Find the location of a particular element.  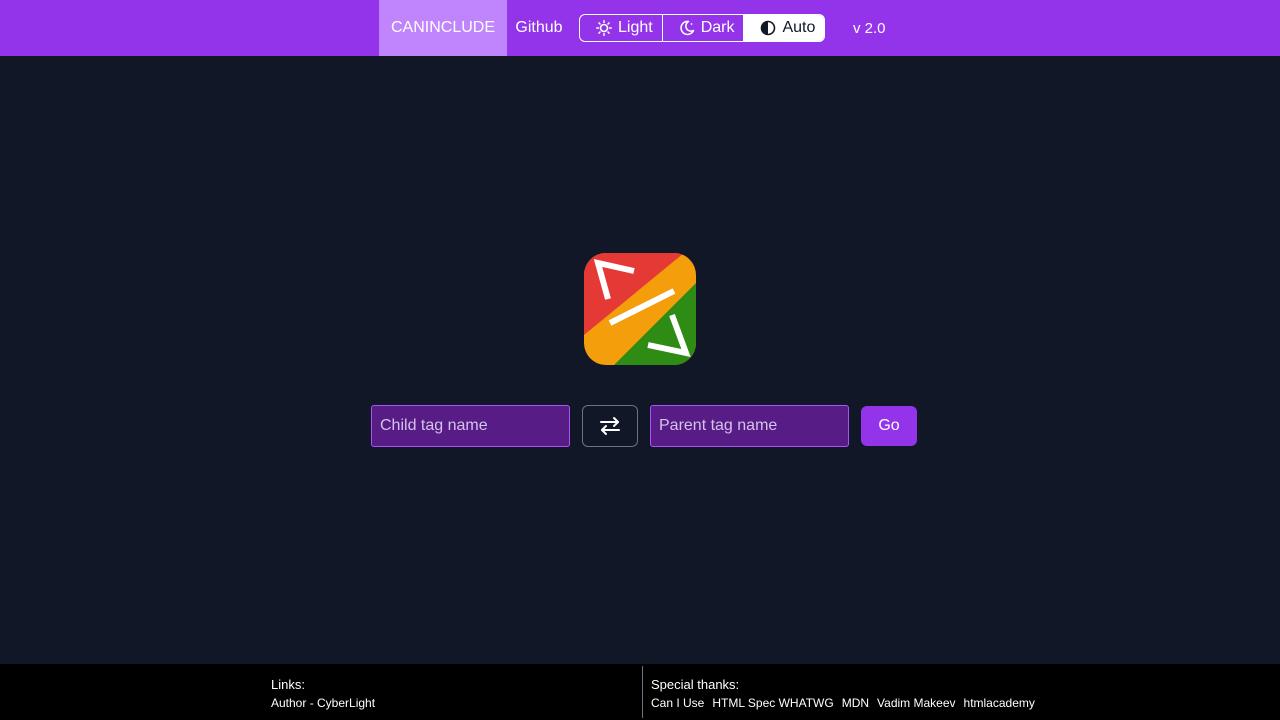

theme-light-button: Light is located at coordinates (621, 28).